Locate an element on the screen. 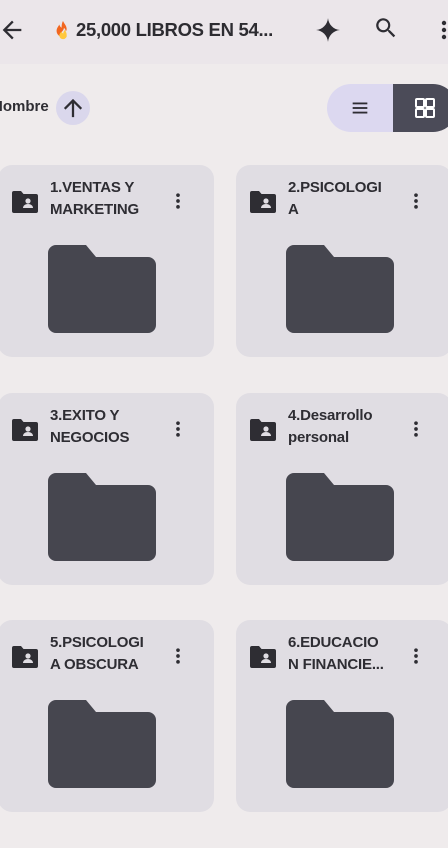 The width and height of the screenshot is (448, 848). folder-card: 1.VENTAS Y MARKETING is located at coordinates (107, 261).